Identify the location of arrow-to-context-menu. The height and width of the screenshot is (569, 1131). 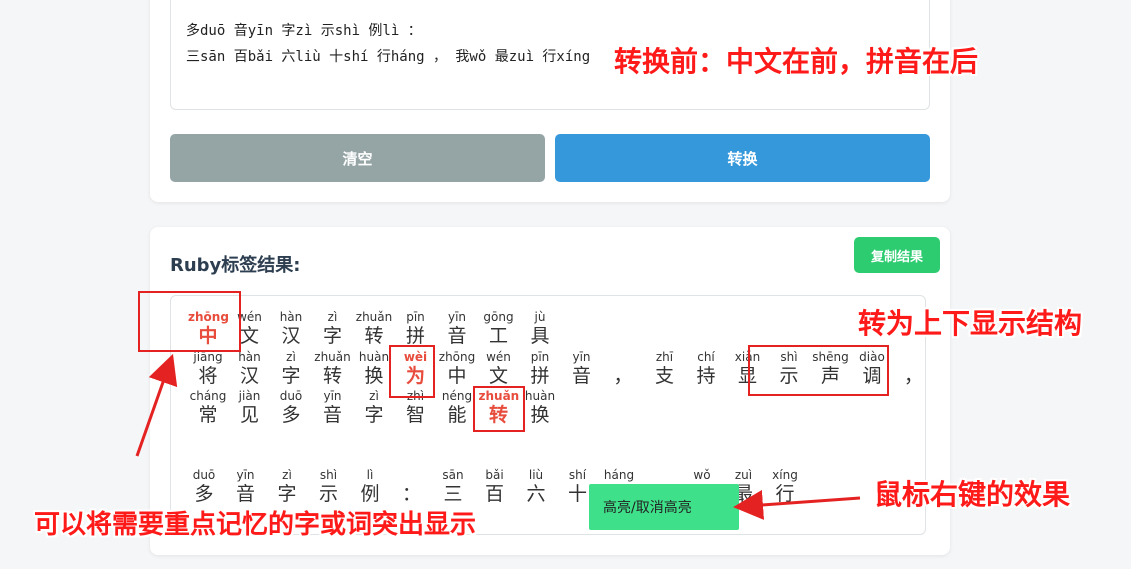
(797, 504).